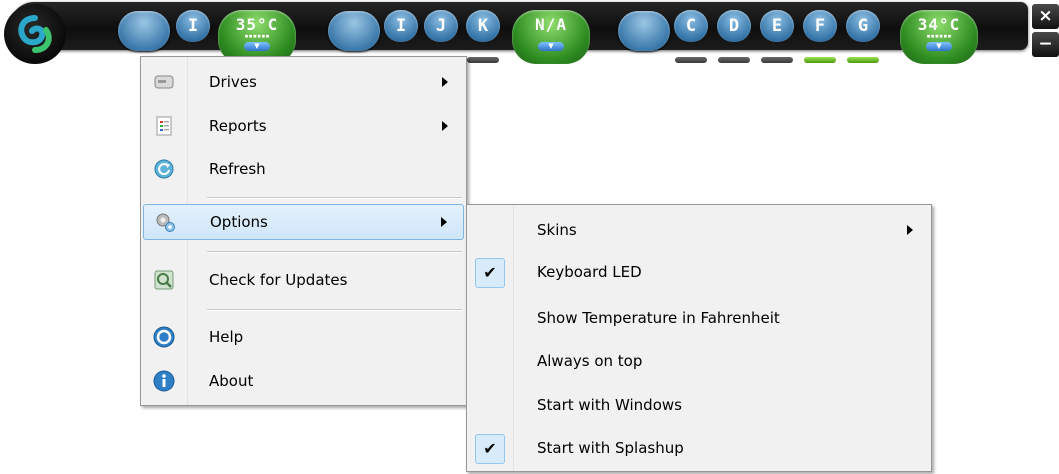 This screenshot has height=474, width=1059. What do you see at coordinates (239, 222) in the screenshot?
I see `menu-item-label: Options` at bounding box center [239, 222].